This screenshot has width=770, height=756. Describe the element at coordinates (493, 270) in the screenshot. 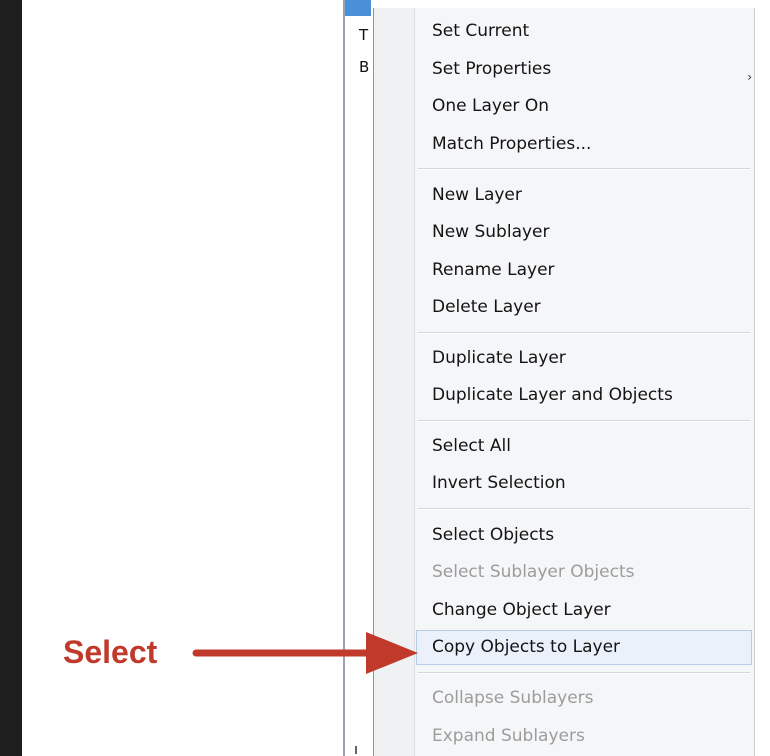

I see `menu-item-rename-layer: Rename Layer` at that location.